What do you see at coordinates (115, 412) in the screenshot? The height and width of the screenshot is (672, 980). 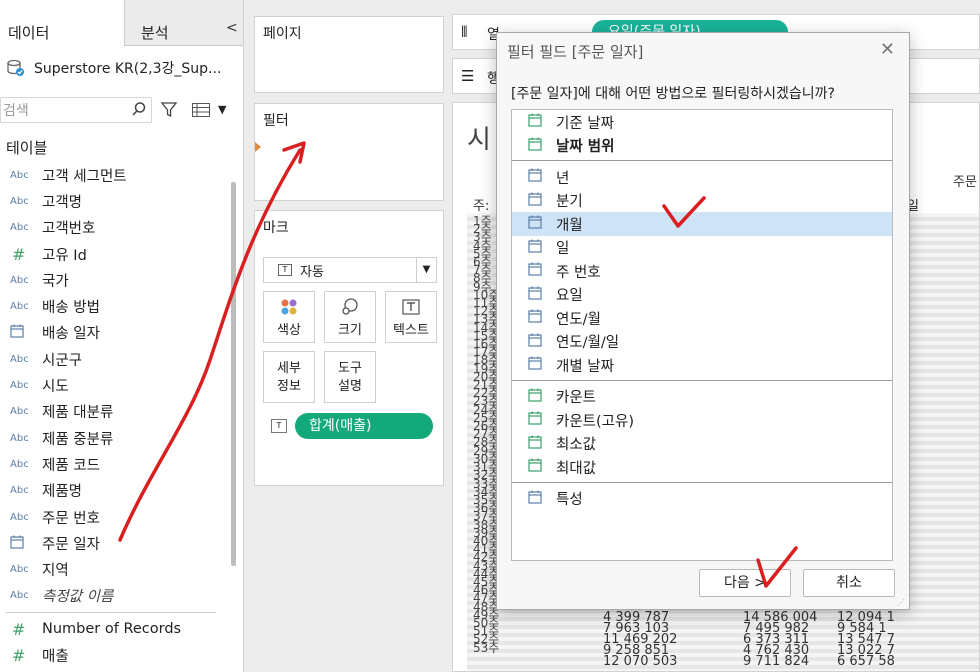 I see `field-item: Abc 제품 대분류` at bounding box center [115, 412].